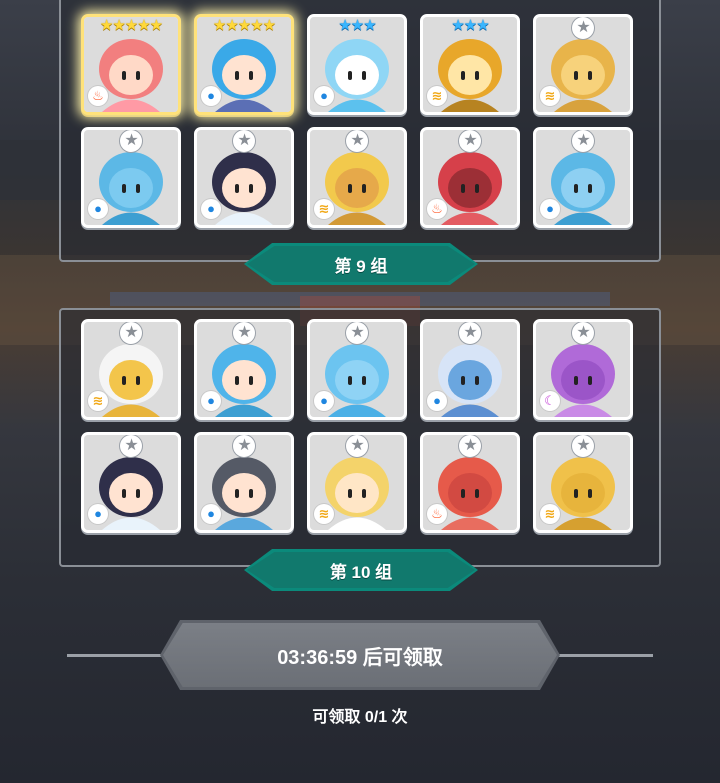 Image resolution: width=720 pixels, height=783 pixels. Describe the element at coordinates (357, 64) in the screenshot. I see `hero-card: ★★★ ●` at that location.